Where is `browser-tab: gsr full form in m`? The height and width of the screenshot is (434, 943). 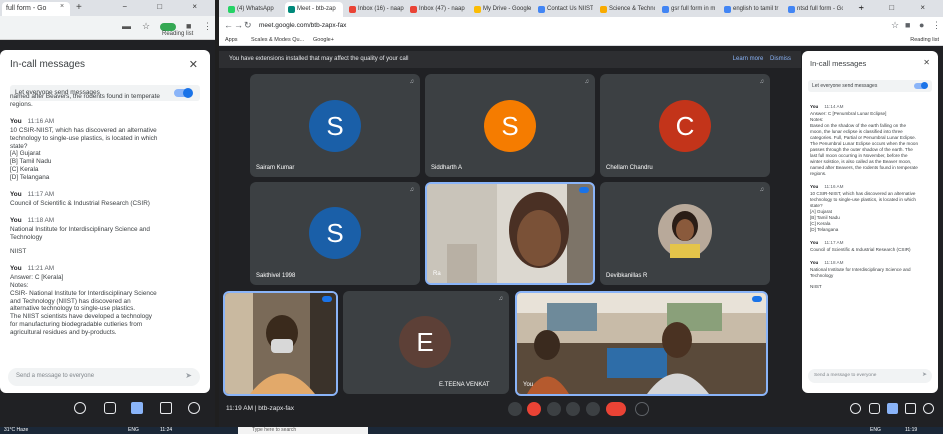 browser-tab: gsr full form in m is located at coordinates (688, 9).